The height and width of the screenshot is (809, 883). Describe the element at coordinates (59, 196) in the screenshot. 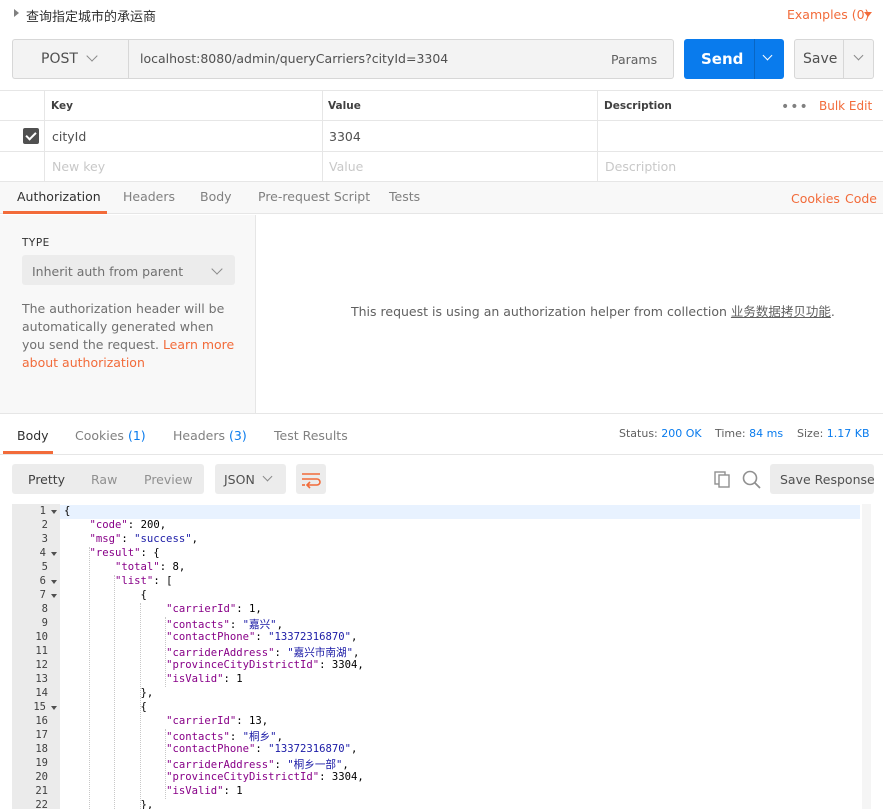

I see `tab-authorization: Authorization` at that location.